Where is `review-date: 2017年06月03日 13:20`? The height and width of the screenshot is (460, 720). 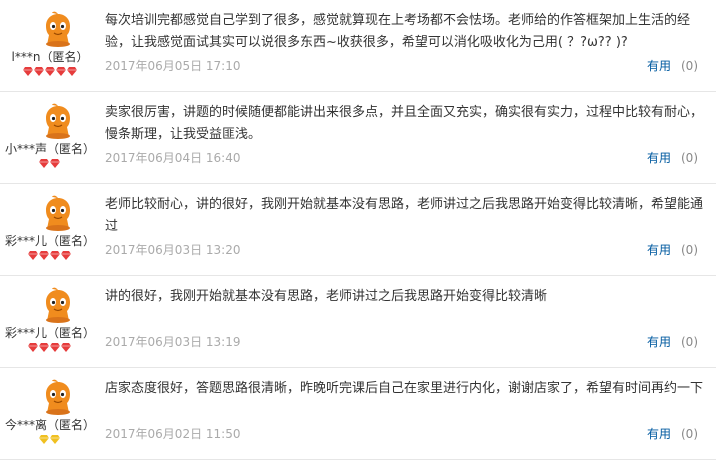 review-date: 2017年06月03日 13:20 is located at coordinates (173, 250).